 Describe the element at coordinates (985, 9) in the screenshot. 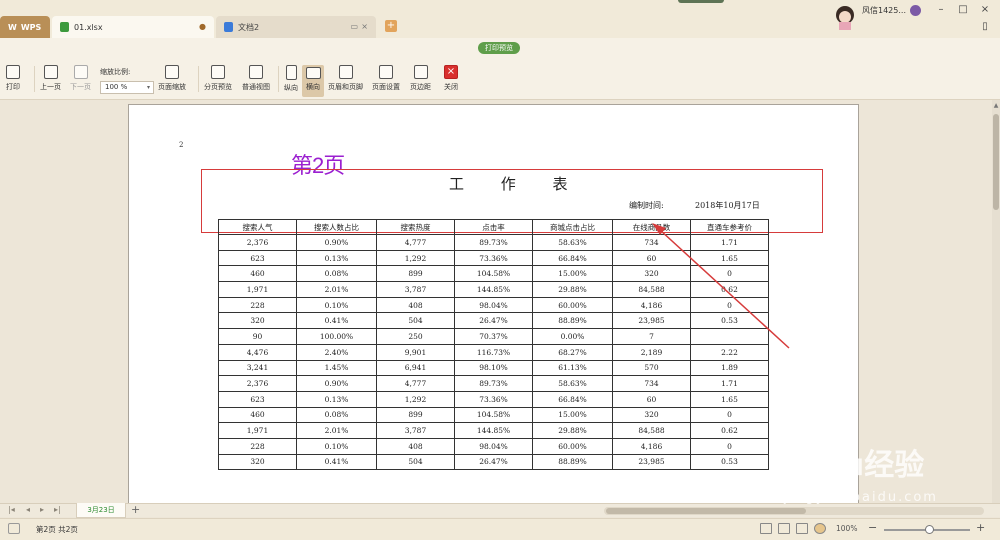

I see `close-window-icon: ×` at that location.